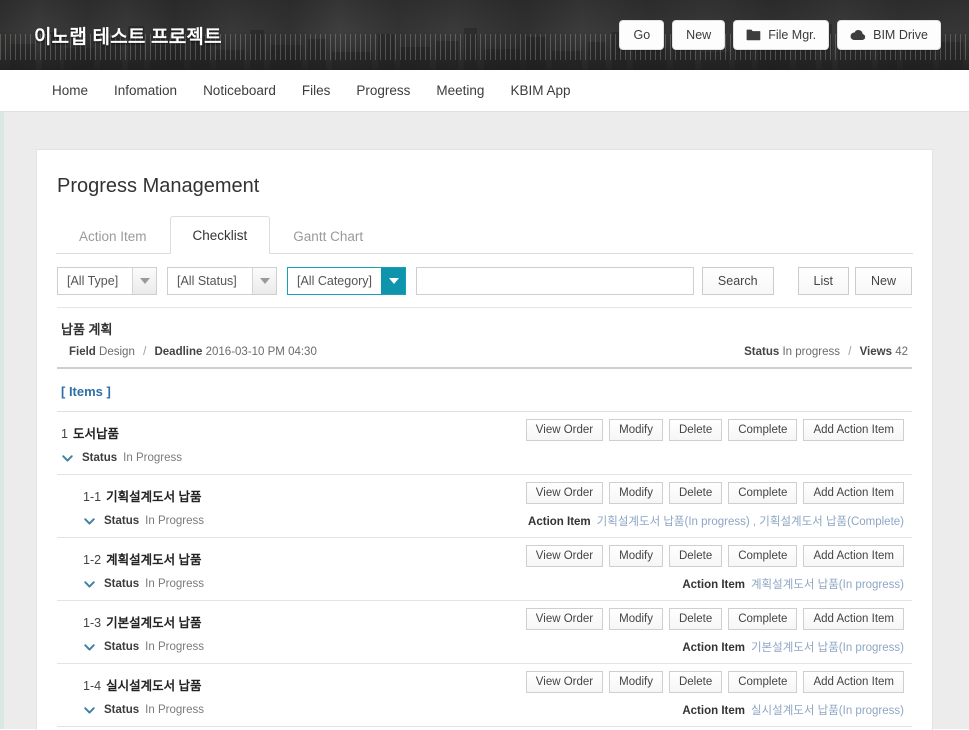 The height and width of the screenshot is (730, 969). I want to click on tab-checklist: Checklist, so click(220, 235).